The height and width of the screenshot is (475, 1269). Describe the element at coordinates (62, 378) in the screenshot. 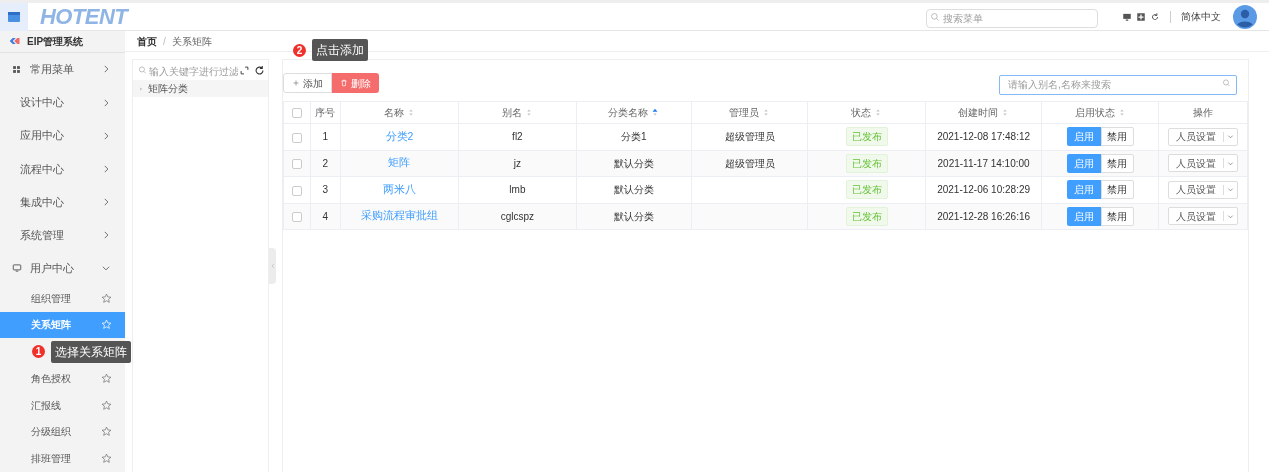

I see `submenu-item: 角色授权` at that location.